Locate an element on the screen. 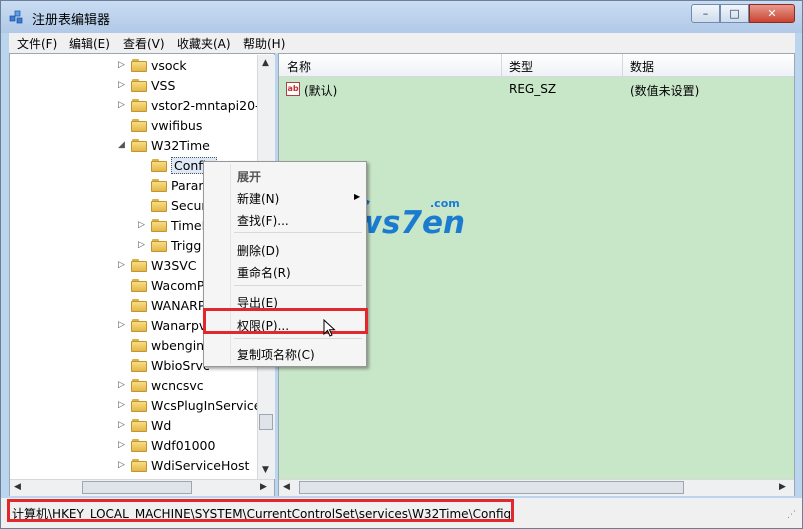 This screenshot has width=803, height=529. tree-node: ▷ wcncsvc is located at coordinates (140, 386).